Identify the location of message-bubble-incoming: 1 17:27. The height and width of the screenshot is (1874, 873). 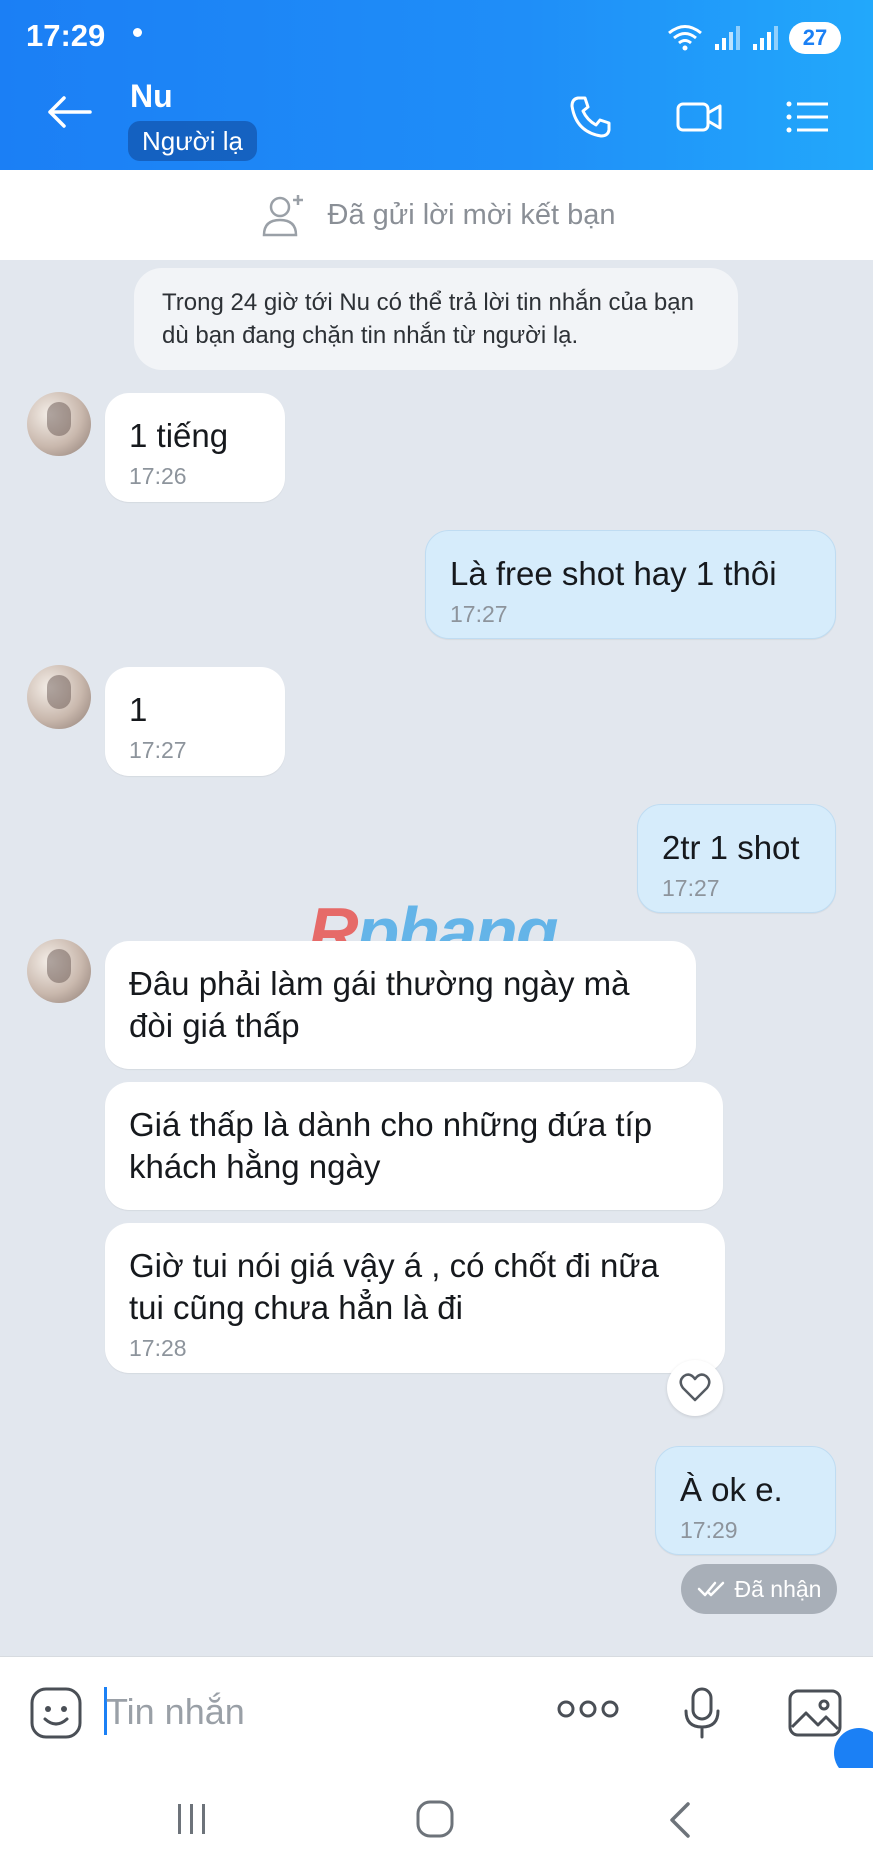
(195, 721).